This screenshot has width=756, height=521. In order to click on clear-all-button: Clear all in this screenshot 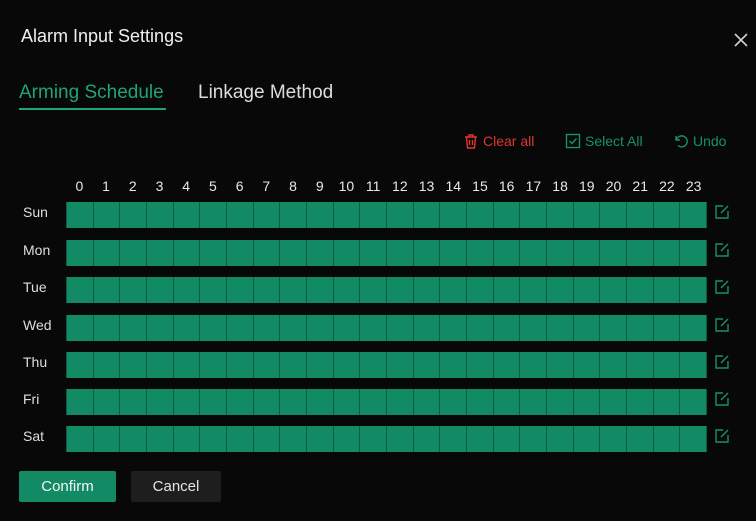, I will do `click(498, 141)`.